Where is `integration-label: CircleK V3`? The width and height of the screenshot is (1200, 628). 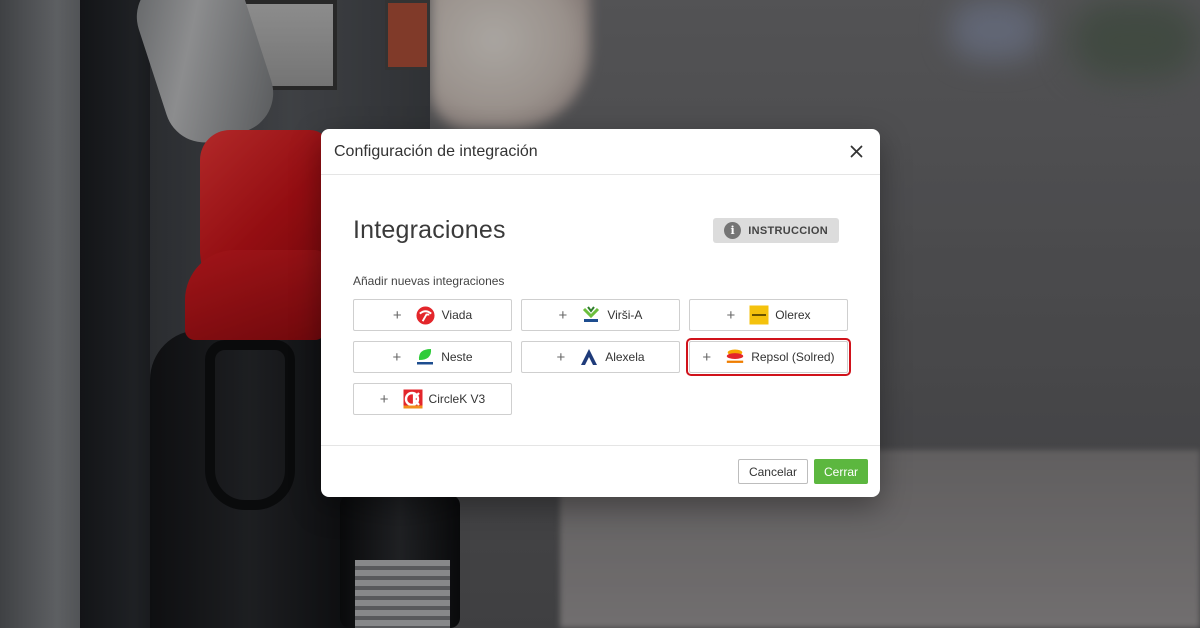 integration-label: CircleK V3 is located at coordinates (457, 399).